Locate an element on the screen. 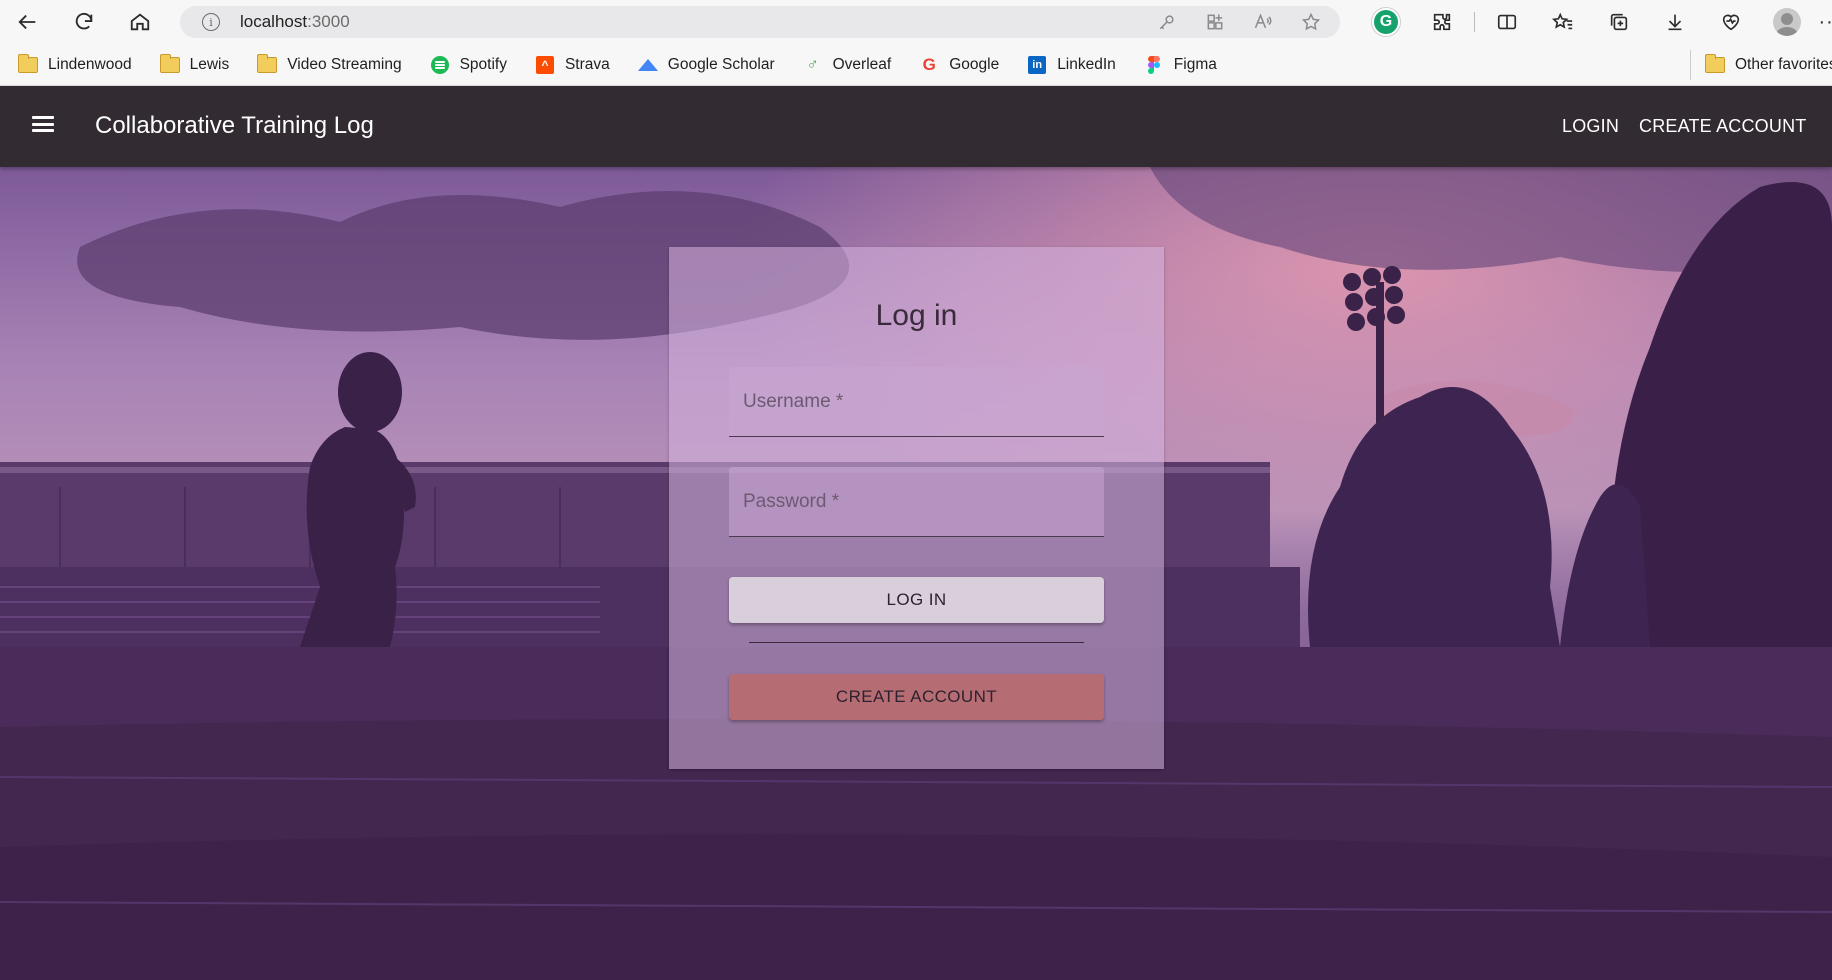 The image size is (1832, 980). bookmark-strava: ^ Strava is located at coordinates (568, 65).